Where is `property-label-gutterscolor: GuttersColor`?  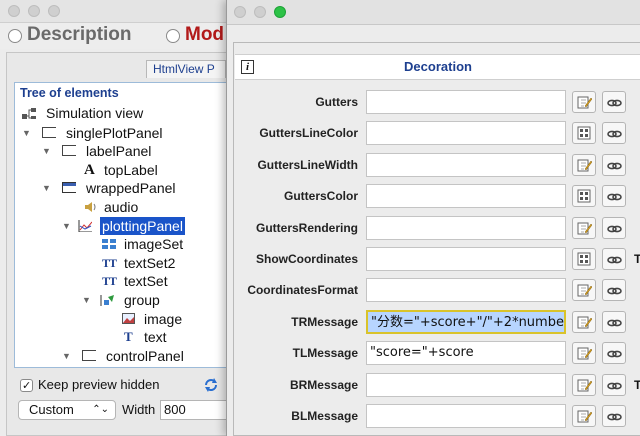 property-label-gutterscolor: GuttersColor is located at coordinates (320, 196).